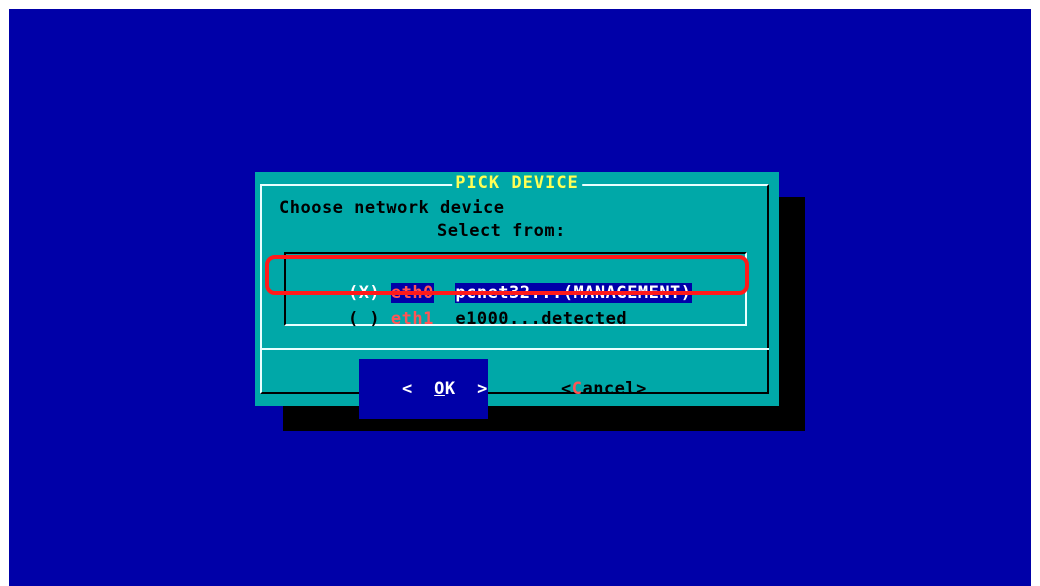  Describe the element at coordinates (507, 275) in the screenshot. I see `highlight-annotation` at that location.